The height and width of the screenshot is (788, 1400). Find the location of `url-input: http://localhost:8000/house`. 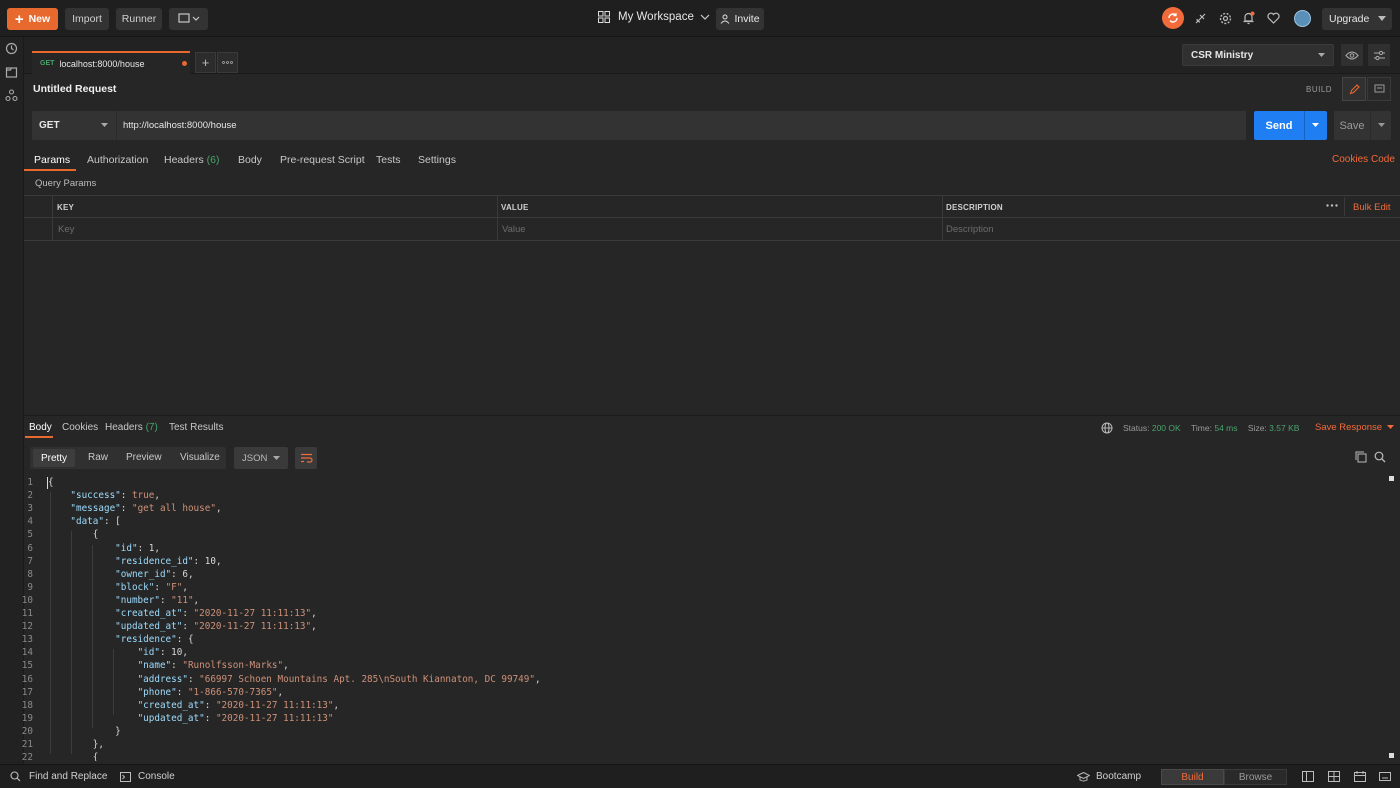

url-input: http://localhost:8000/house is located at coordinates (681, 125).